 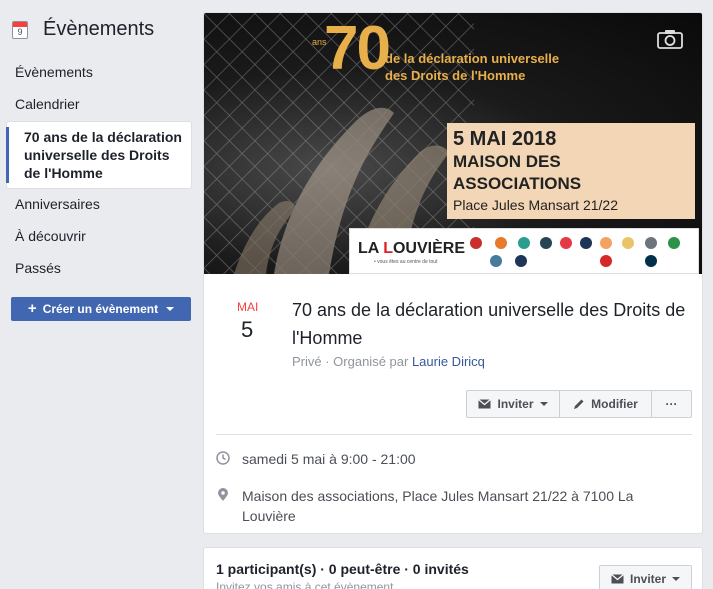 I want to click on logo-text-c: OUVIÈRE, so click(x=428, y=248).